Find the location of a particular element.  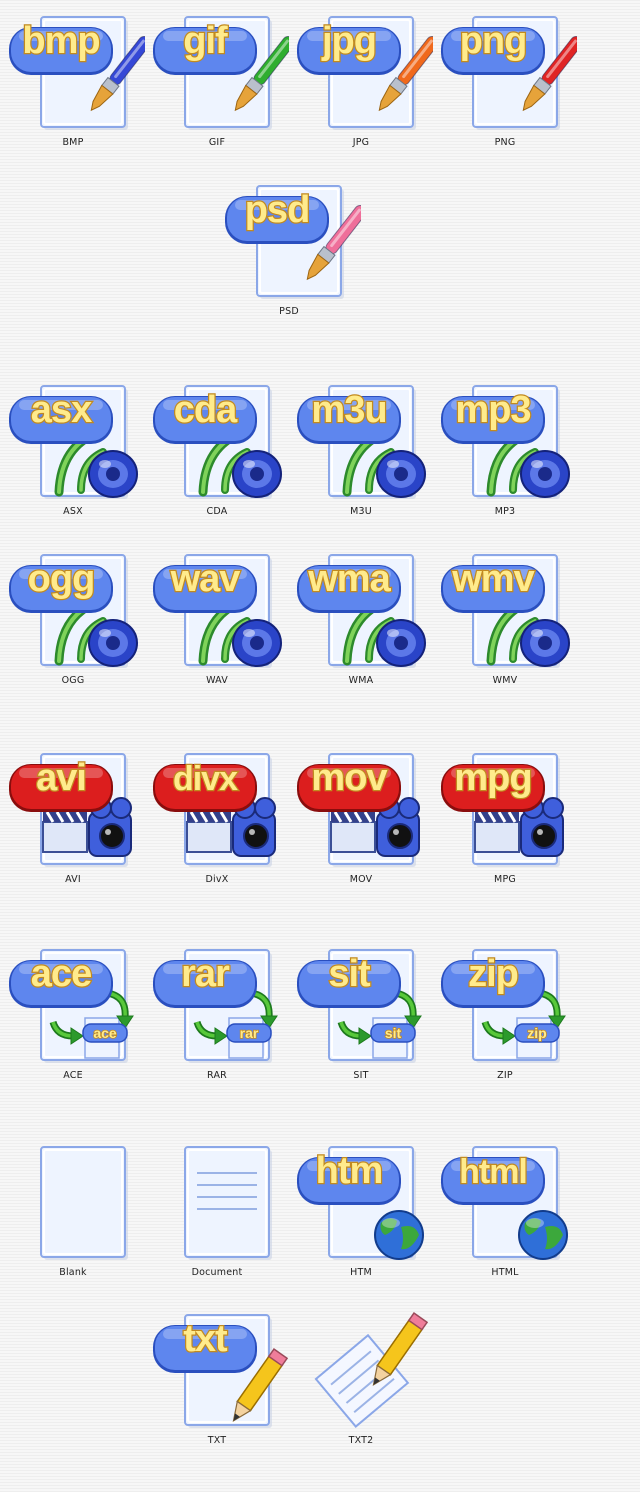

file-icon-psd: psd PSD is located at coordinates (289, 249).